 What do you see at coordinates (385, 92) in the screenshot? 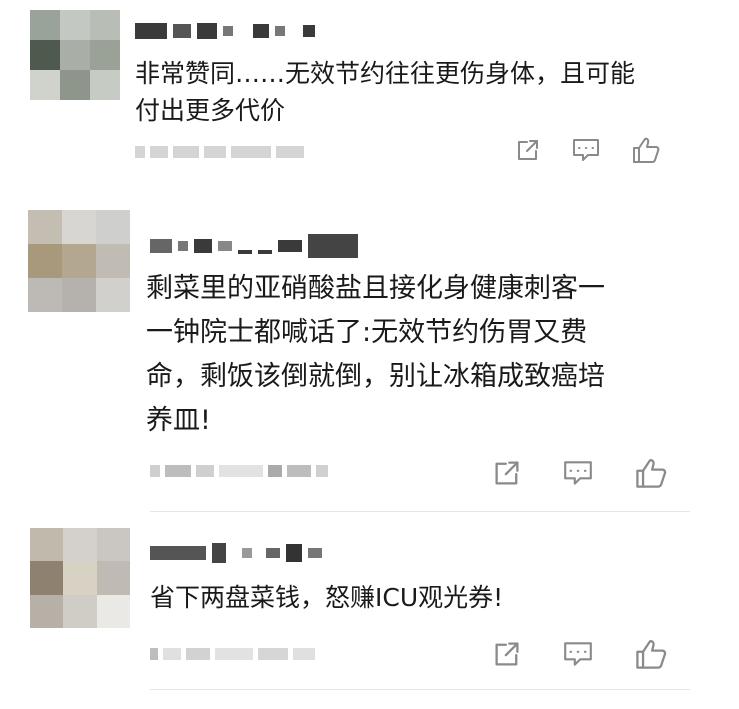
I see `comment-text: 非常赞同……无效节约往往更伤身体，且可能 付出更多代价` at bounding box center [385, 92].